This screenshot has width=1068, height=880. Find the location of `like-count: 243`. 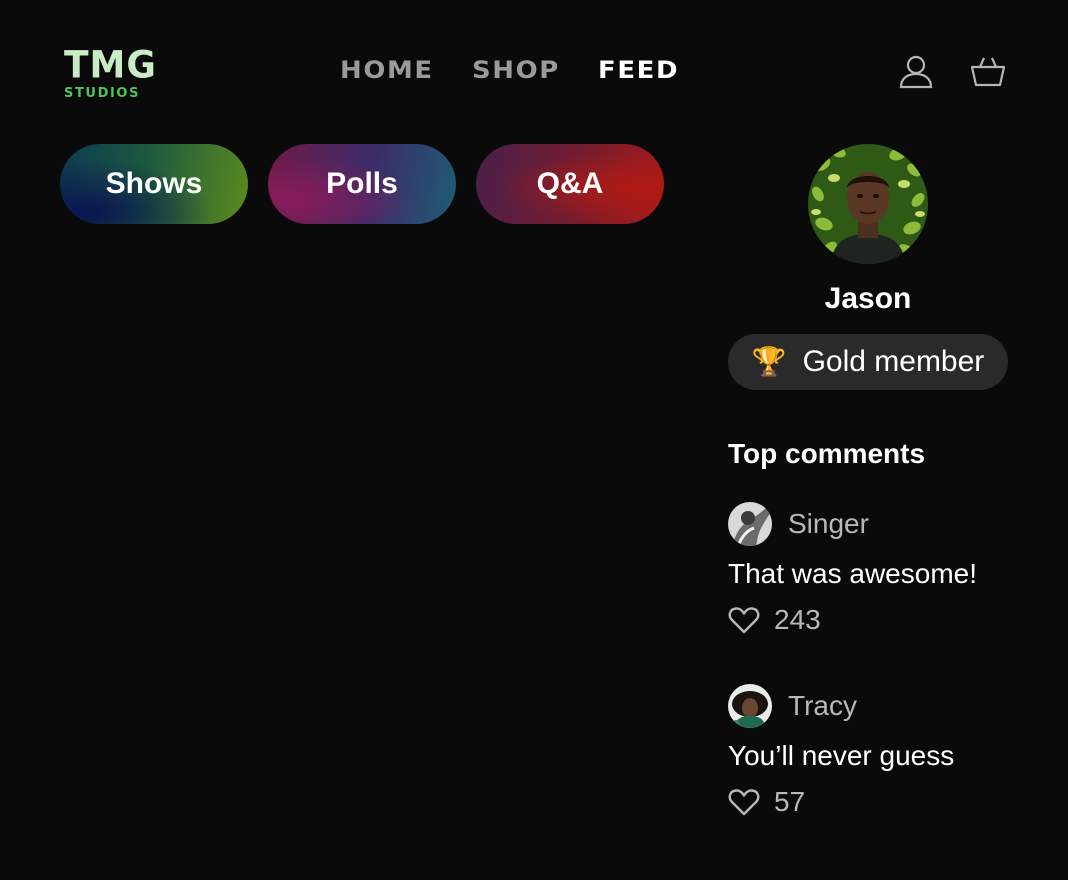

like-count: 243 is located at coordinates (797, 619).